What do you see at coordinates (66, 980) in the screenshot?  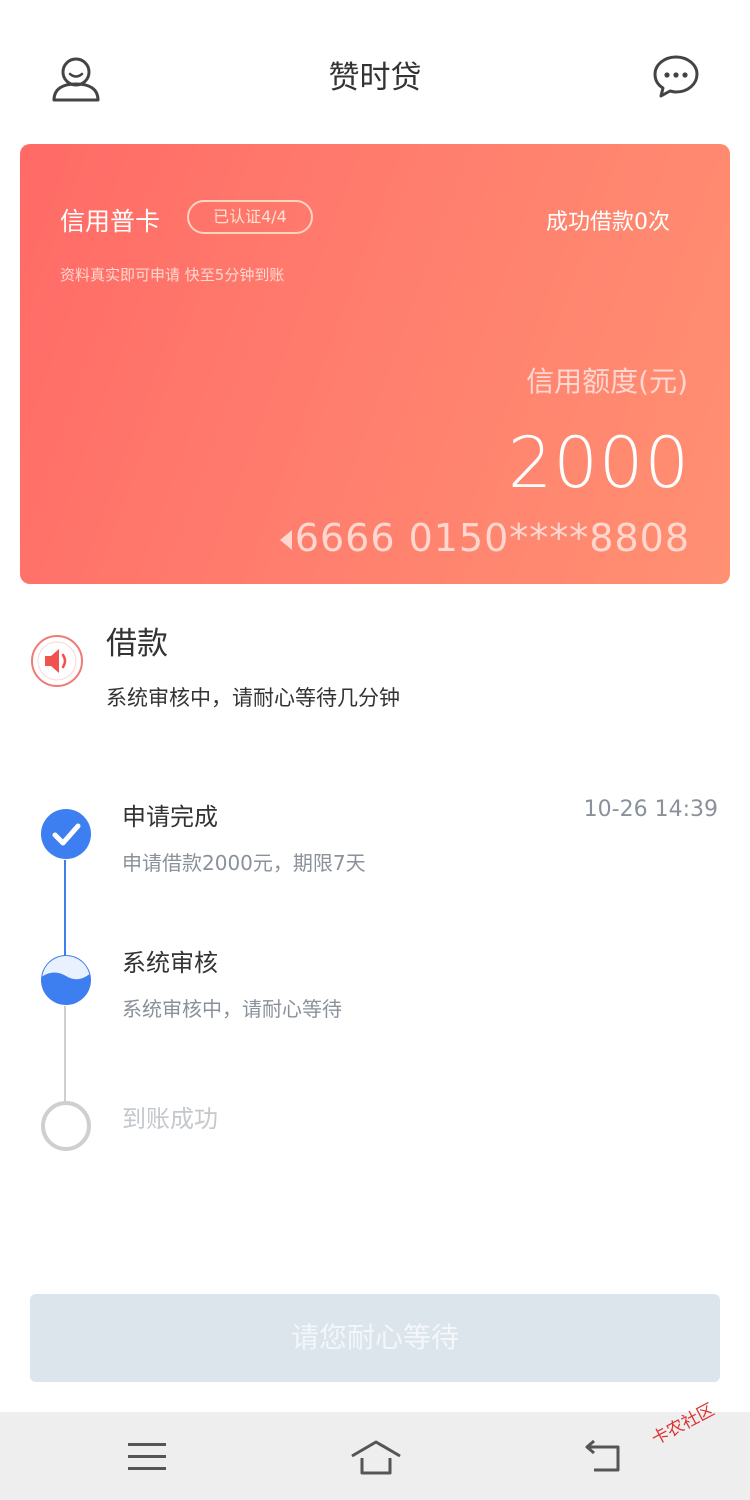 I see `progress-wave-icon` at bounding box center [66, 980].